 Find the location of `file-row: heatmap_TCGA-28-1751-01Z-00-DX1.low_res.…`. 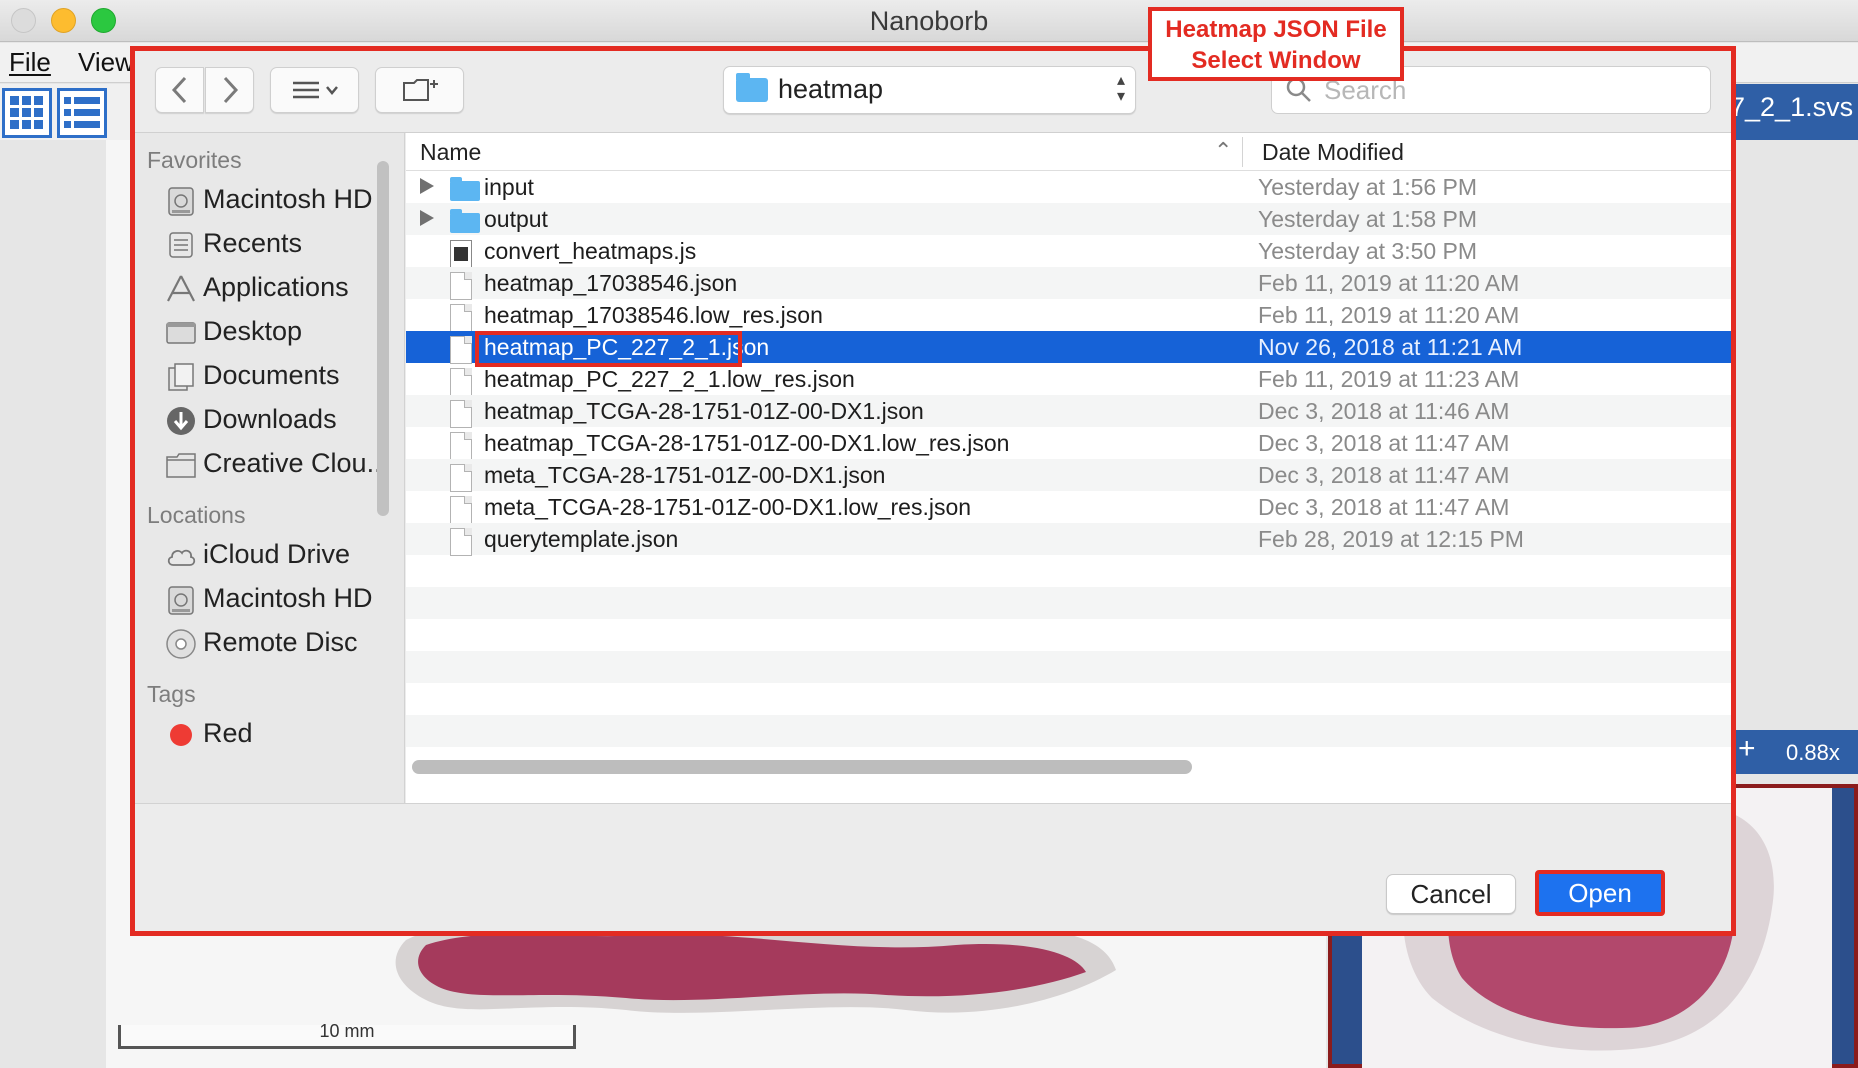

file-row: heatmap_TCGA-28-1751-01Z-00-DX1.low_res.… is located at coordinates (1068, 443).